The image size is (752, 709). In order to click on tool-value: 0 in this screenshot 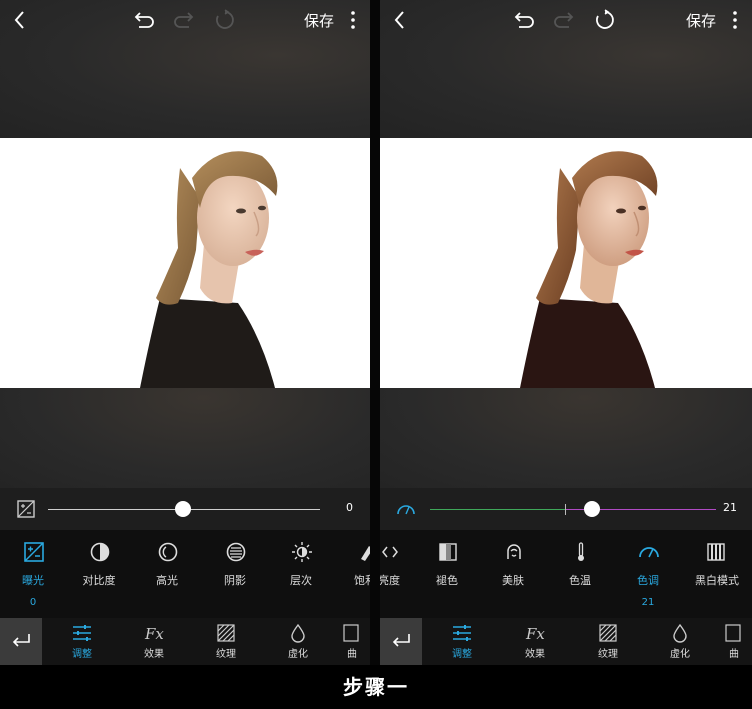, I will do `click(33, 602)`.